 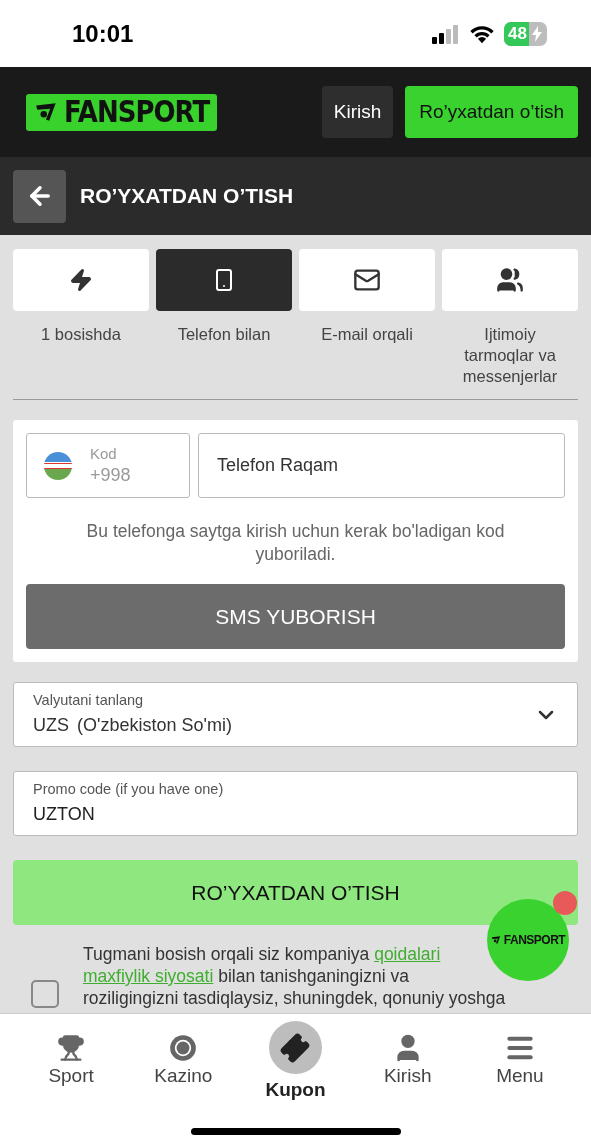 I want to click on currency-label: Valyutani tanlang, so click(x=89, y=701).